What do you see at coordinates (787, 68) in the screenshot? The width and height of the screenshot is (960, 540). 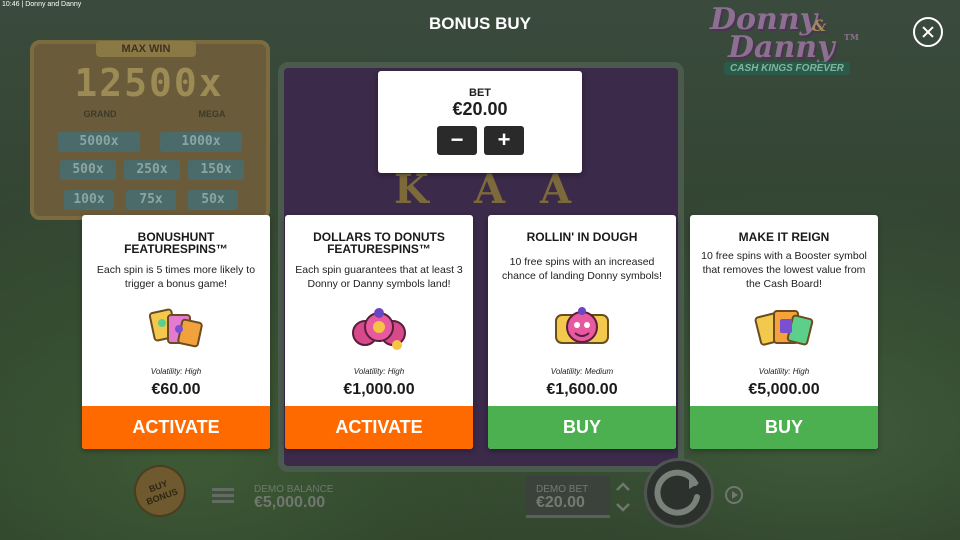 I see `logo-tagline: CASH KINGS FOREVER` at bounding box center [787, 68].